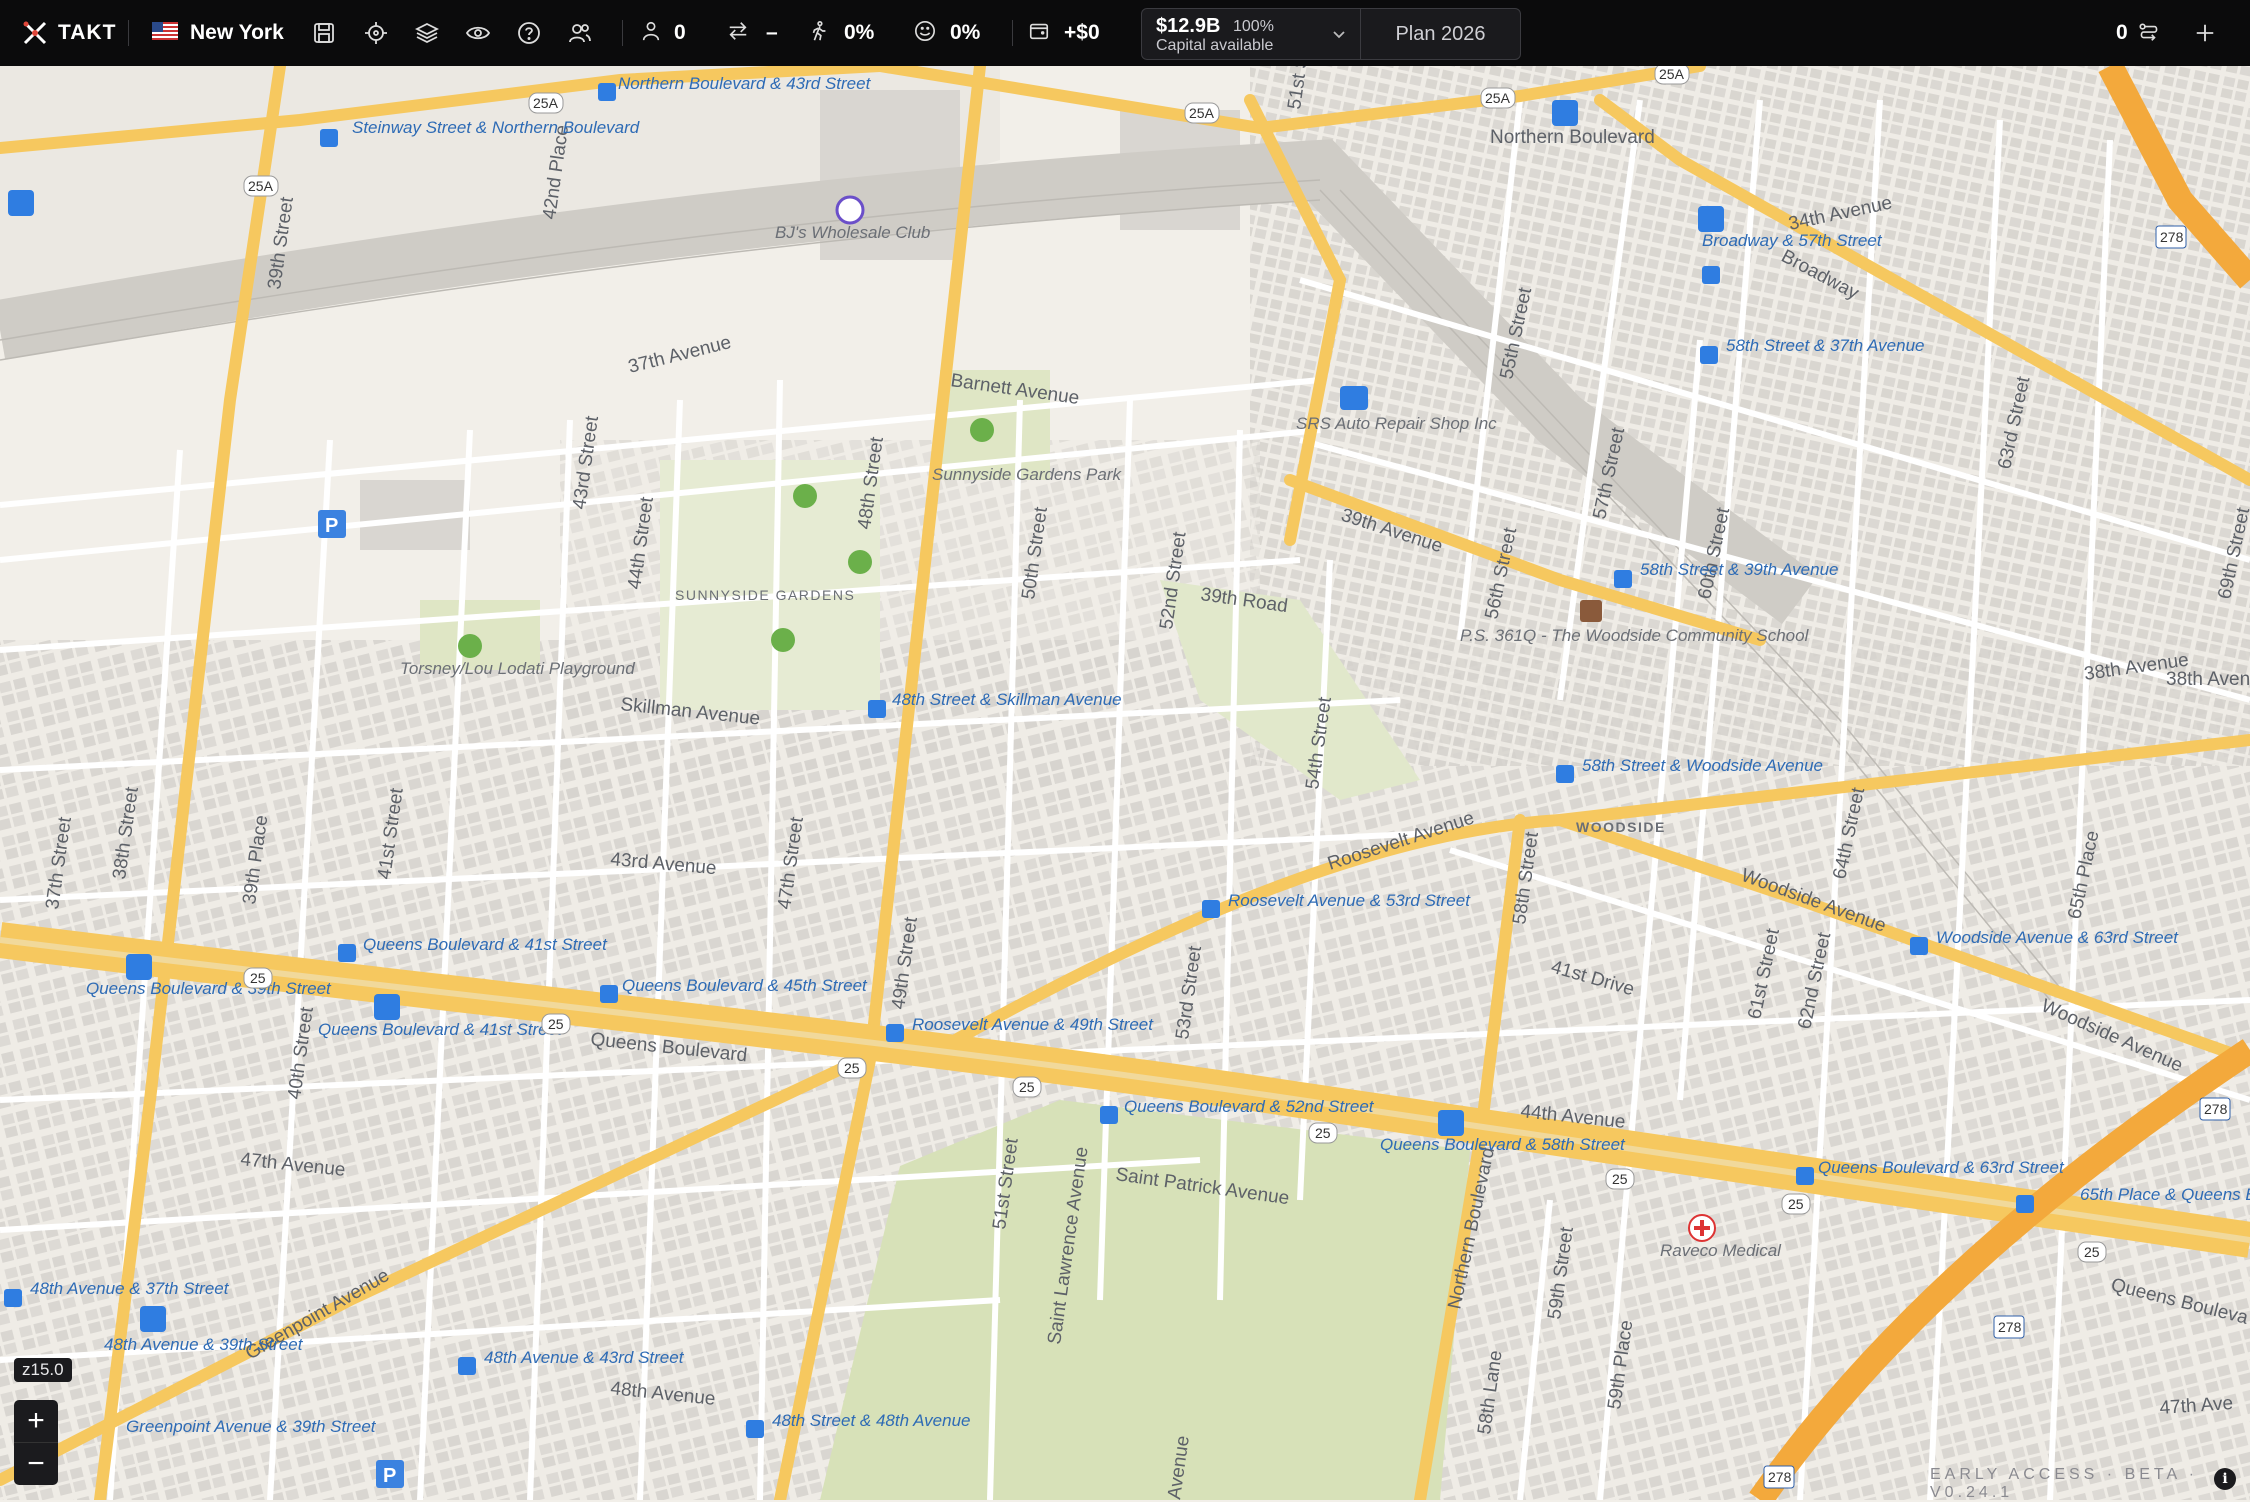  I want to click on capital-percent: 100%, so click(1253, 26).